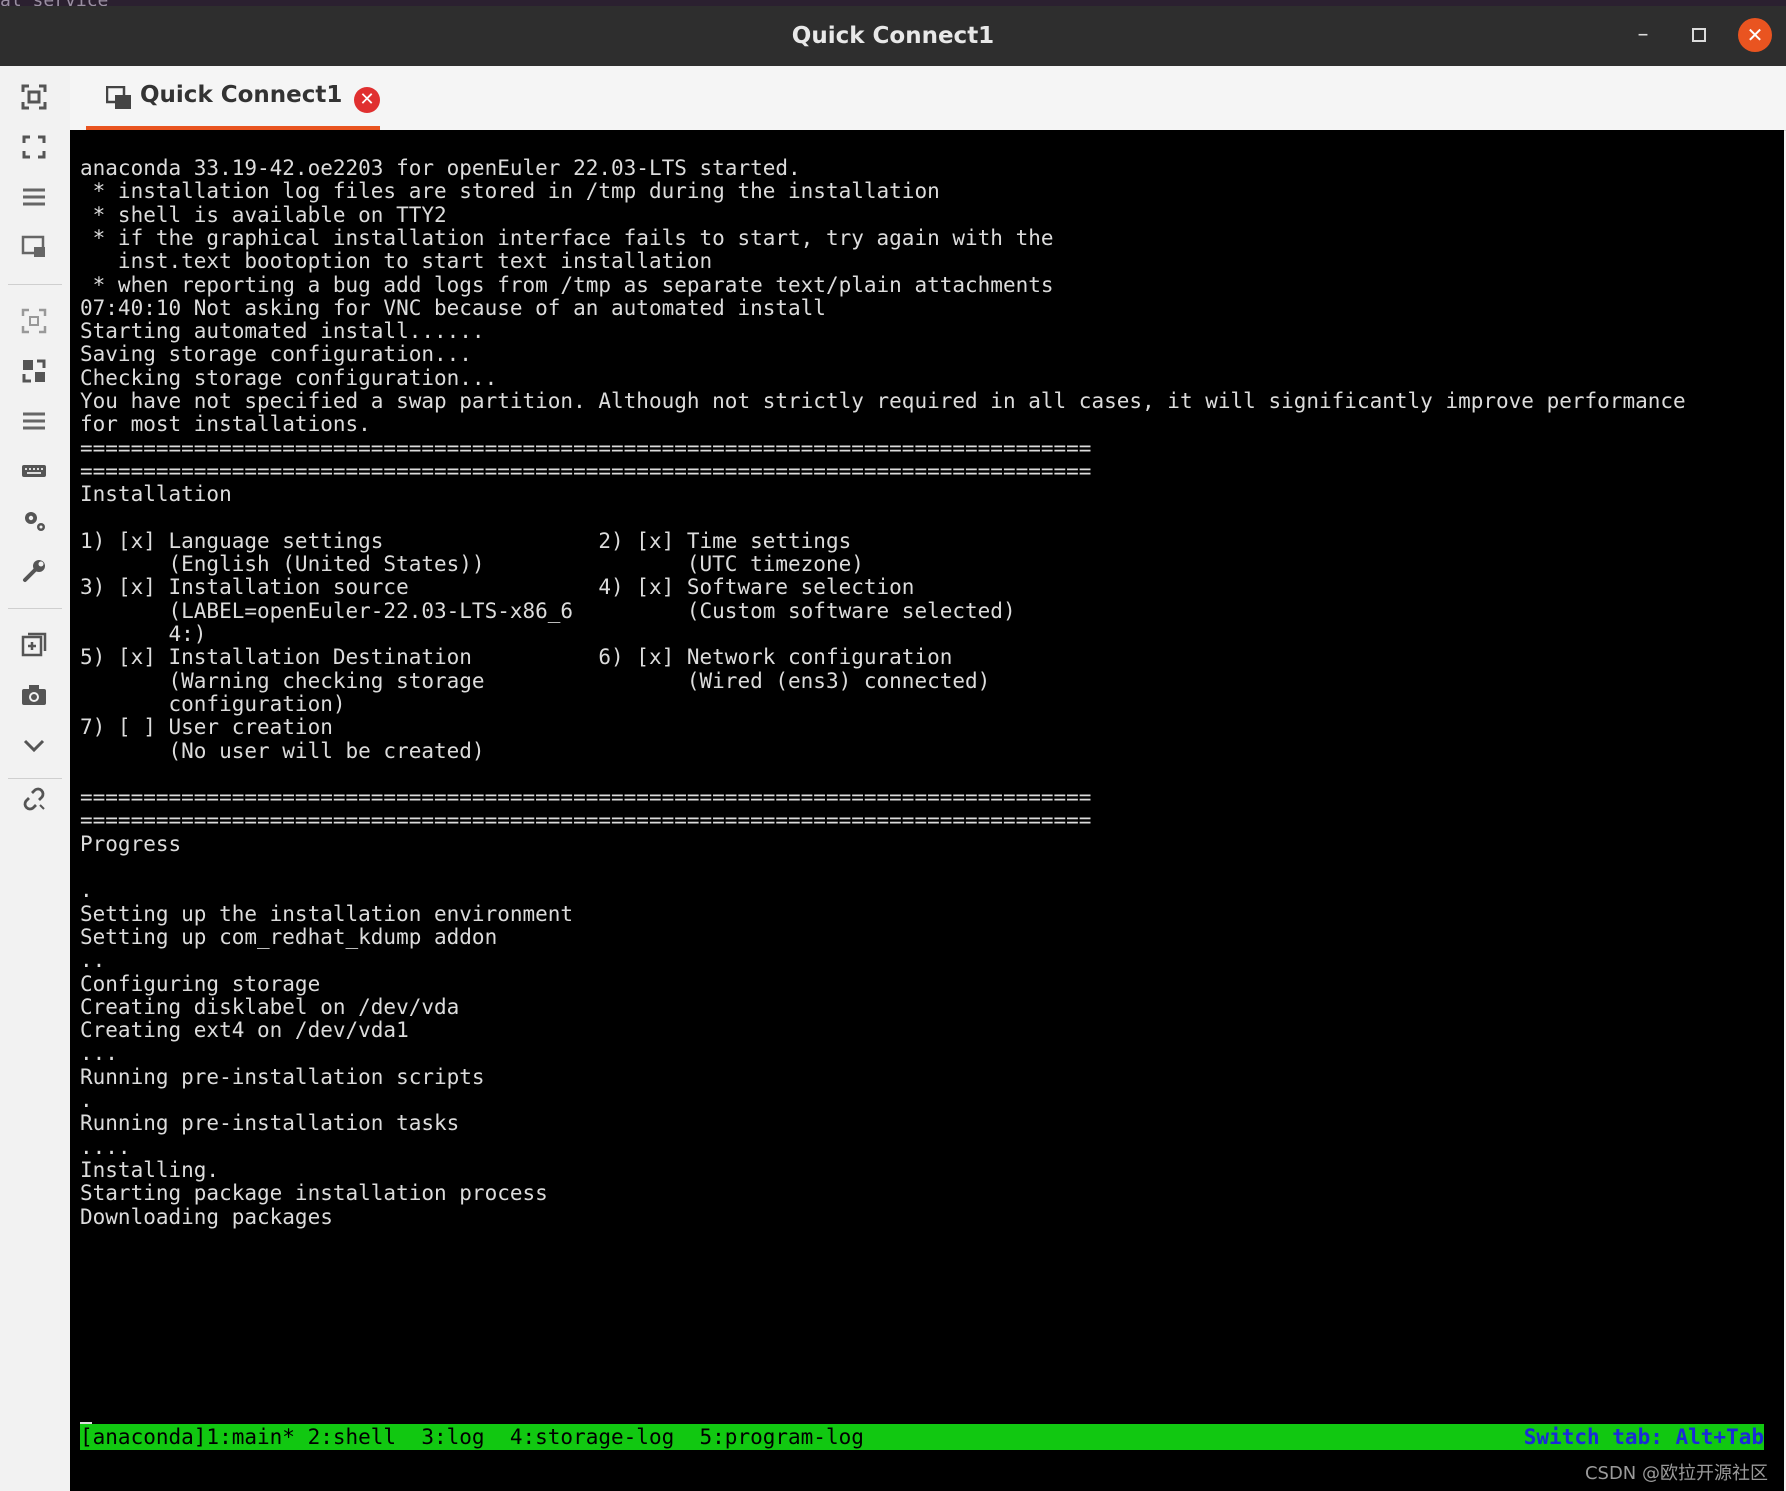  I want to click on fit-screen-icon, so click(34, 321).